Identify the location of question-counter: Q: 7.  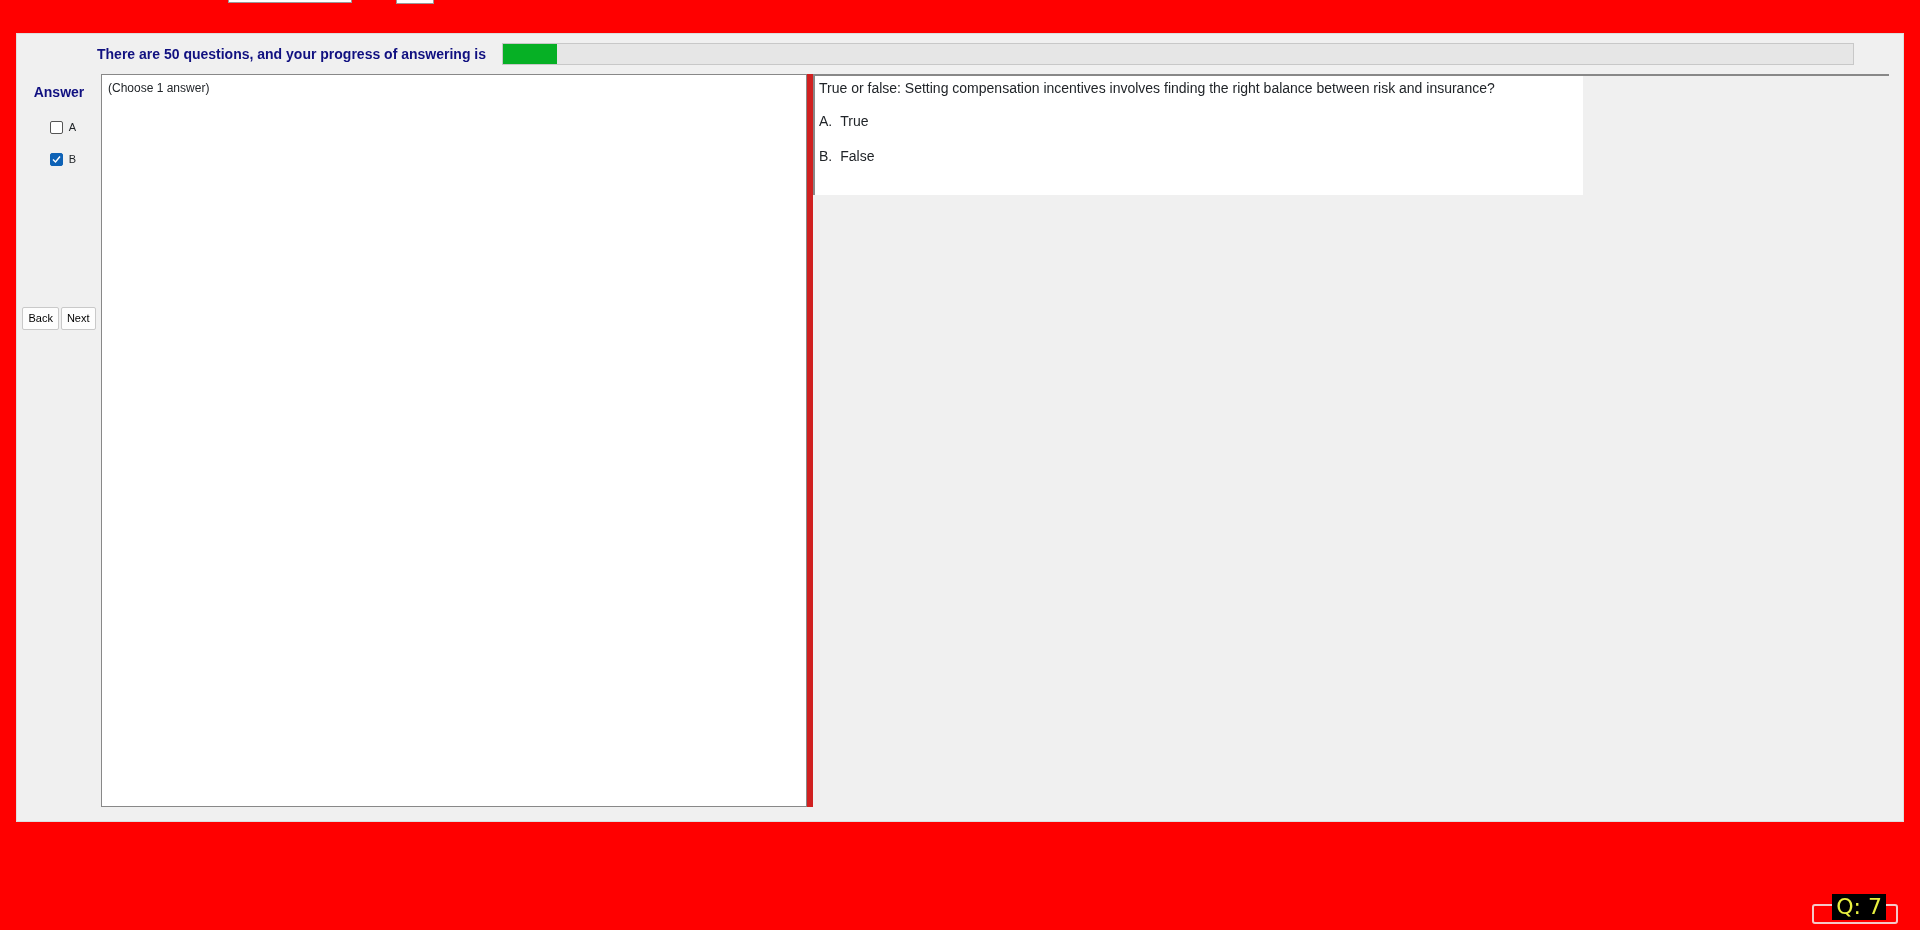
(1859, 907).